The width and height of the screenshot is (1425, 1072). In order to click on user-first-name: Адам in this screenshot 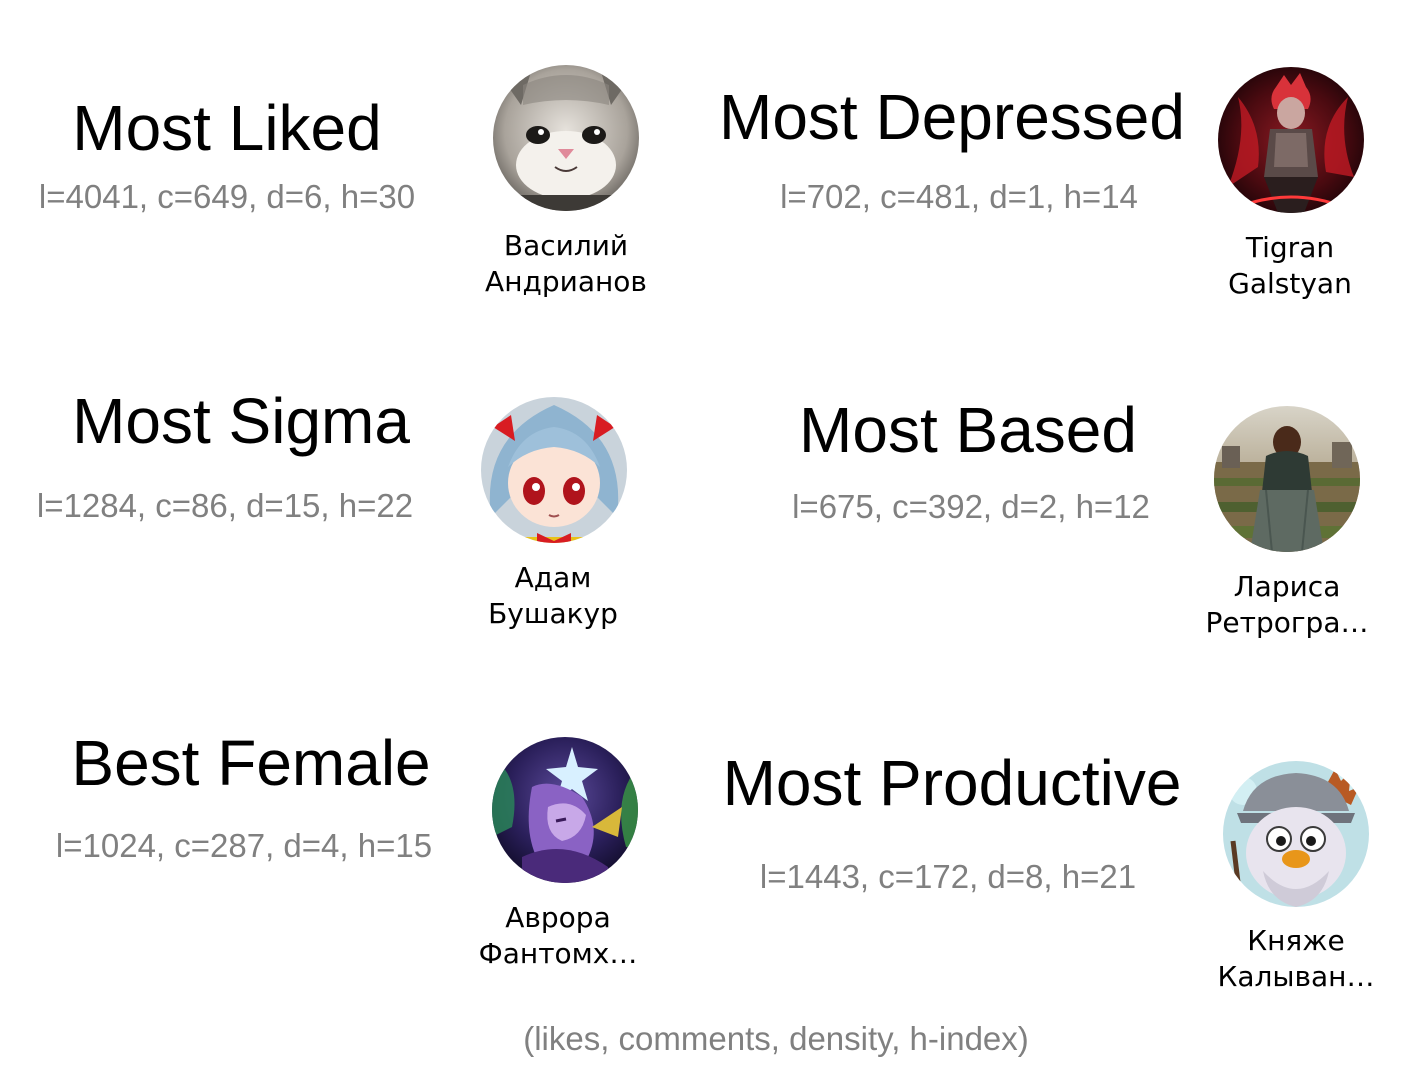, I will do `click(553, 577)`.